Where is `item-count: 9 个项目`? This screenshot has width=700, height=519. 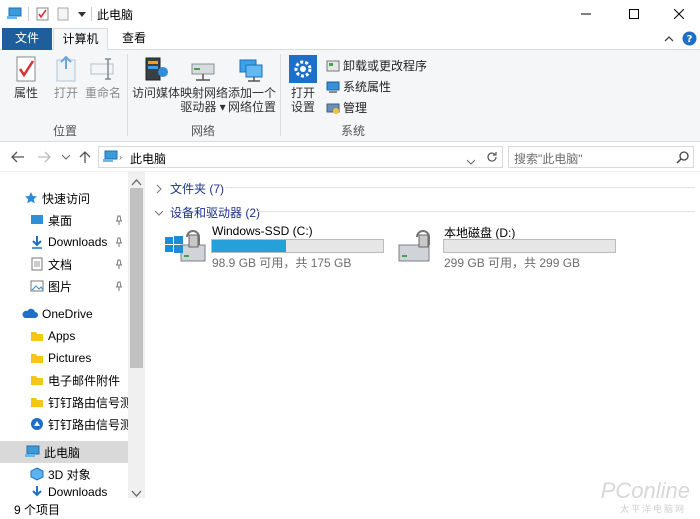
item-count: 9 个项目 is located at coordinates (37, 510).